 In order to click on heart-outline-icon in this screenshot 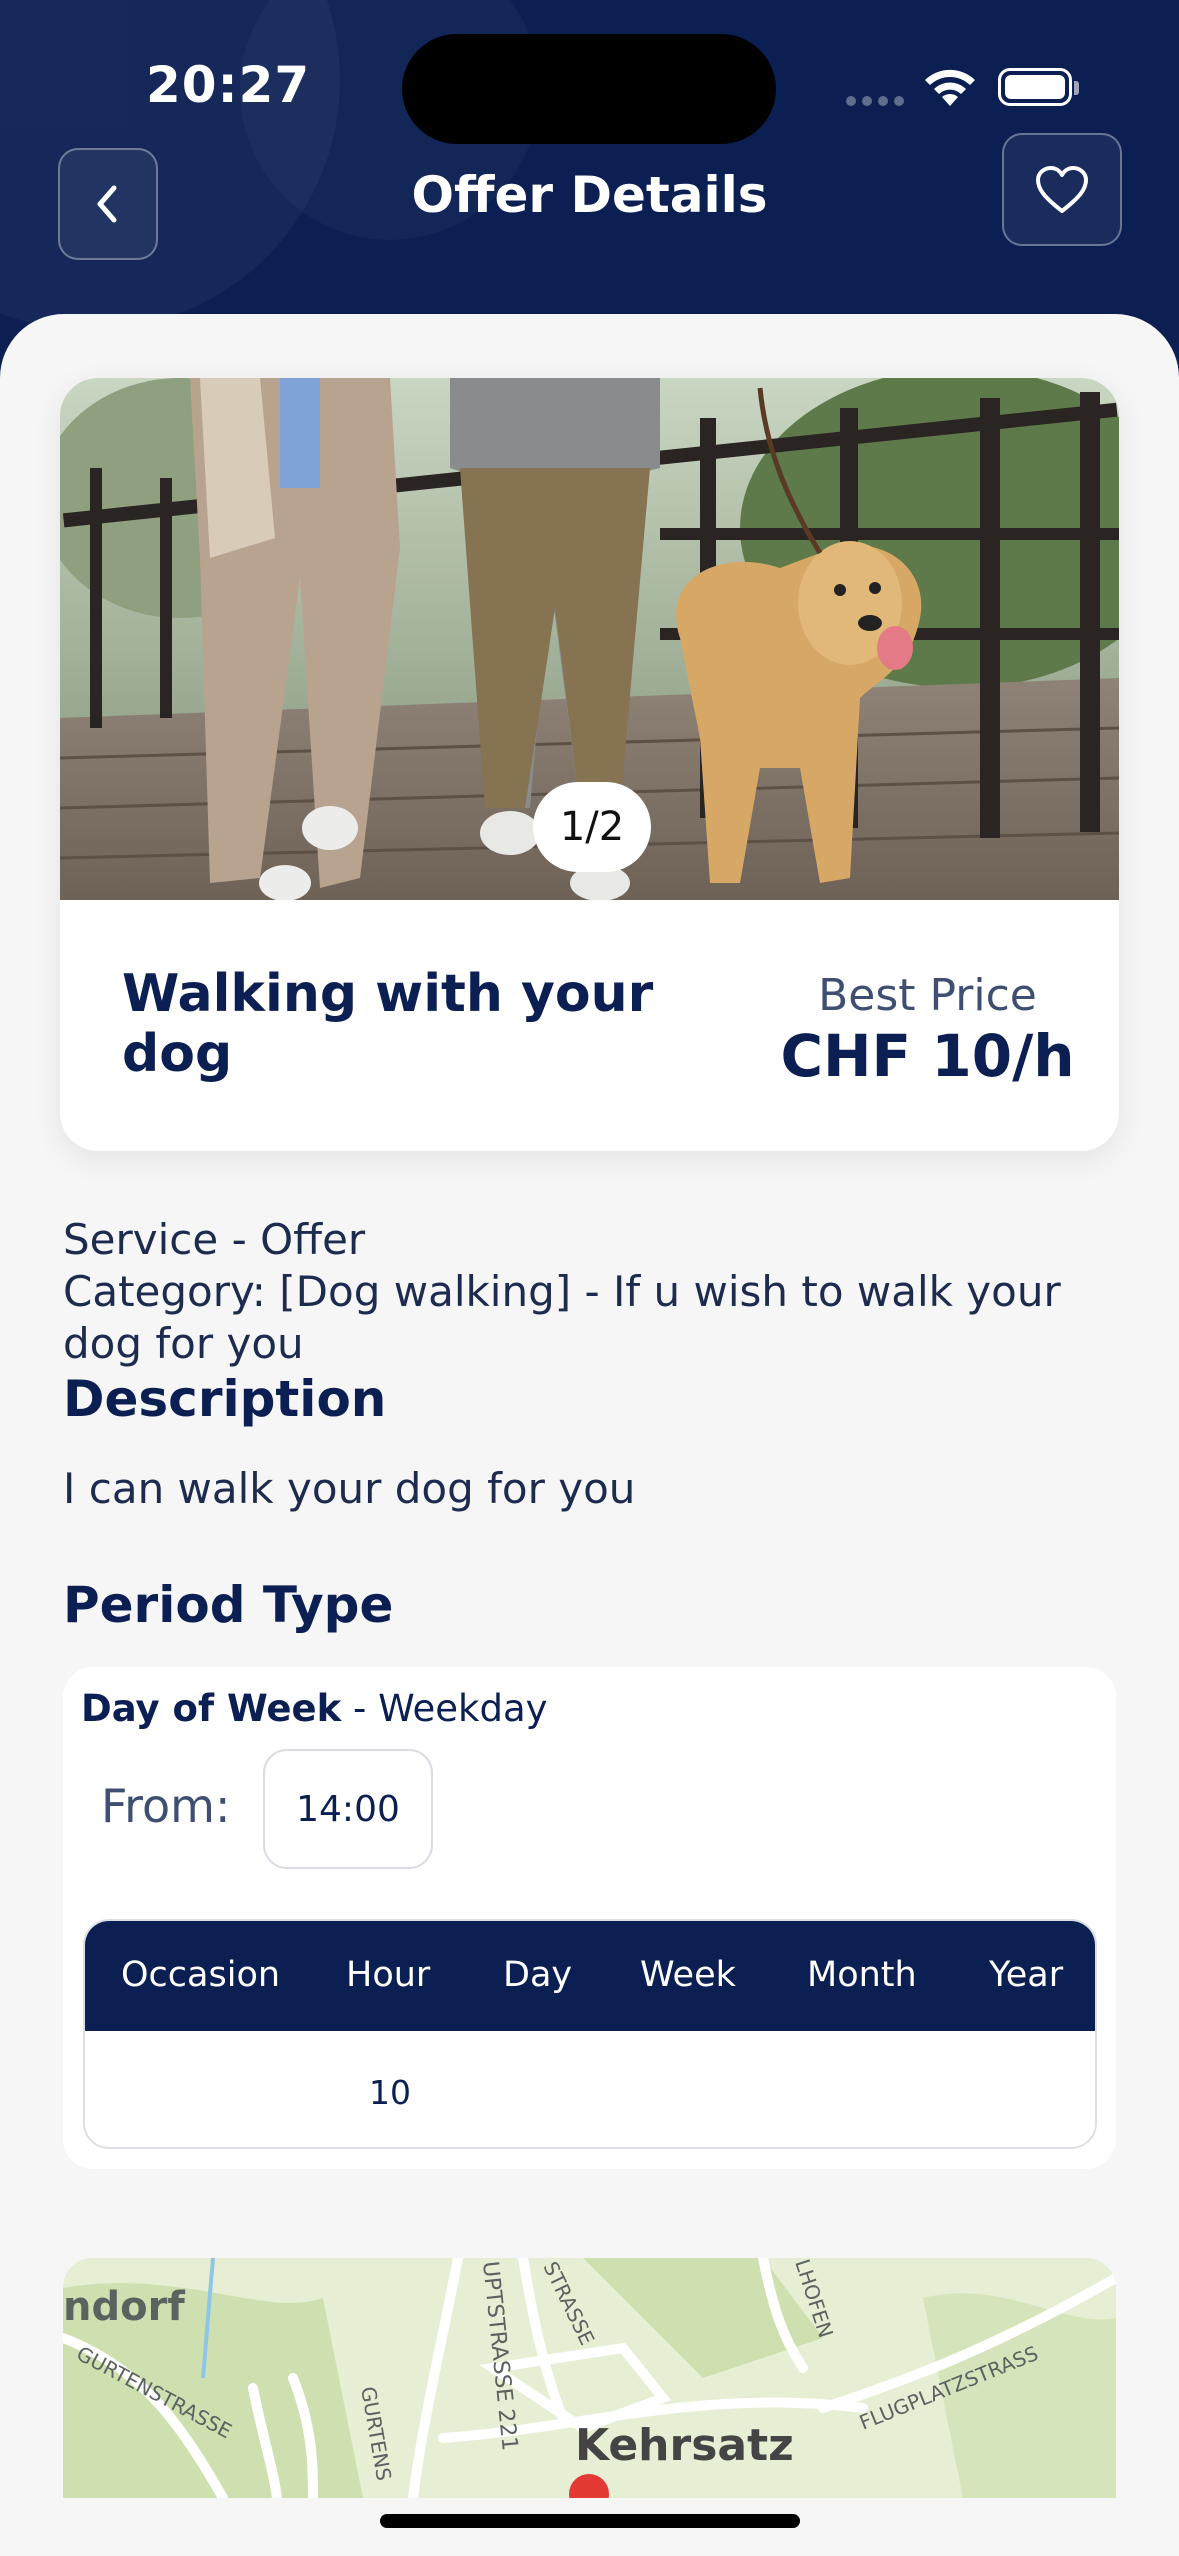, I will do `click(1062, 189)`.